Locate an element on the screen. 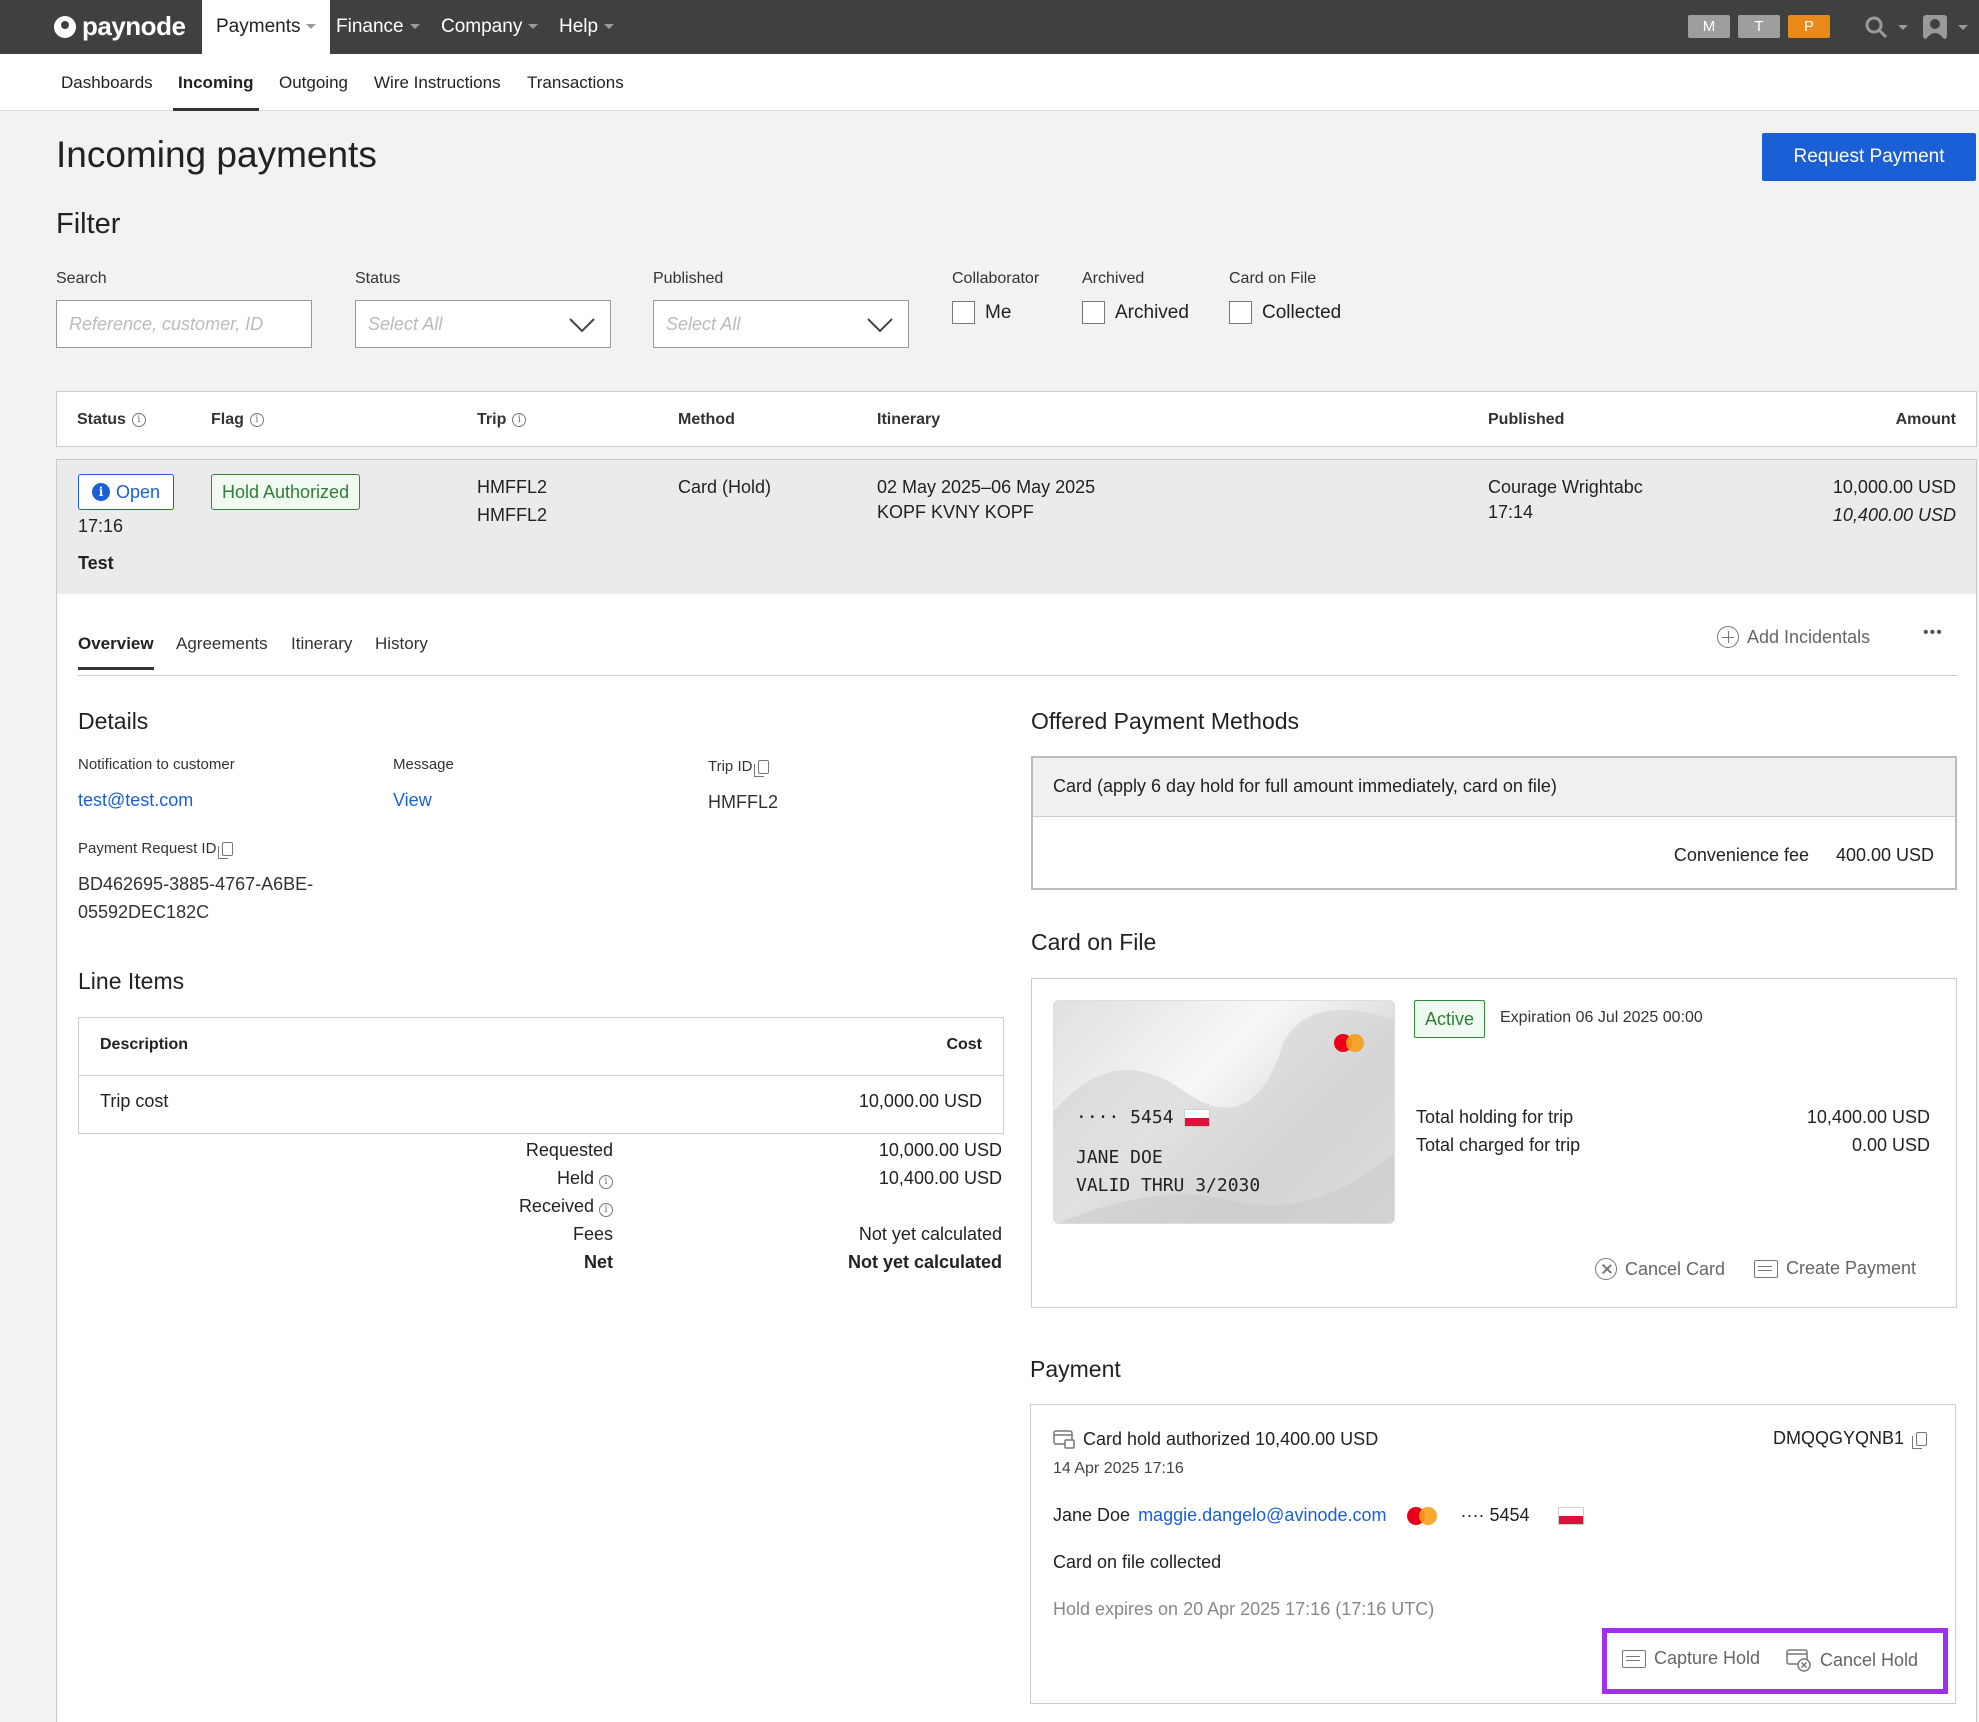 This screenshot has height=1722, width=1979. subnav-dashboards: Dashboards is located at coordinates (107, 82).